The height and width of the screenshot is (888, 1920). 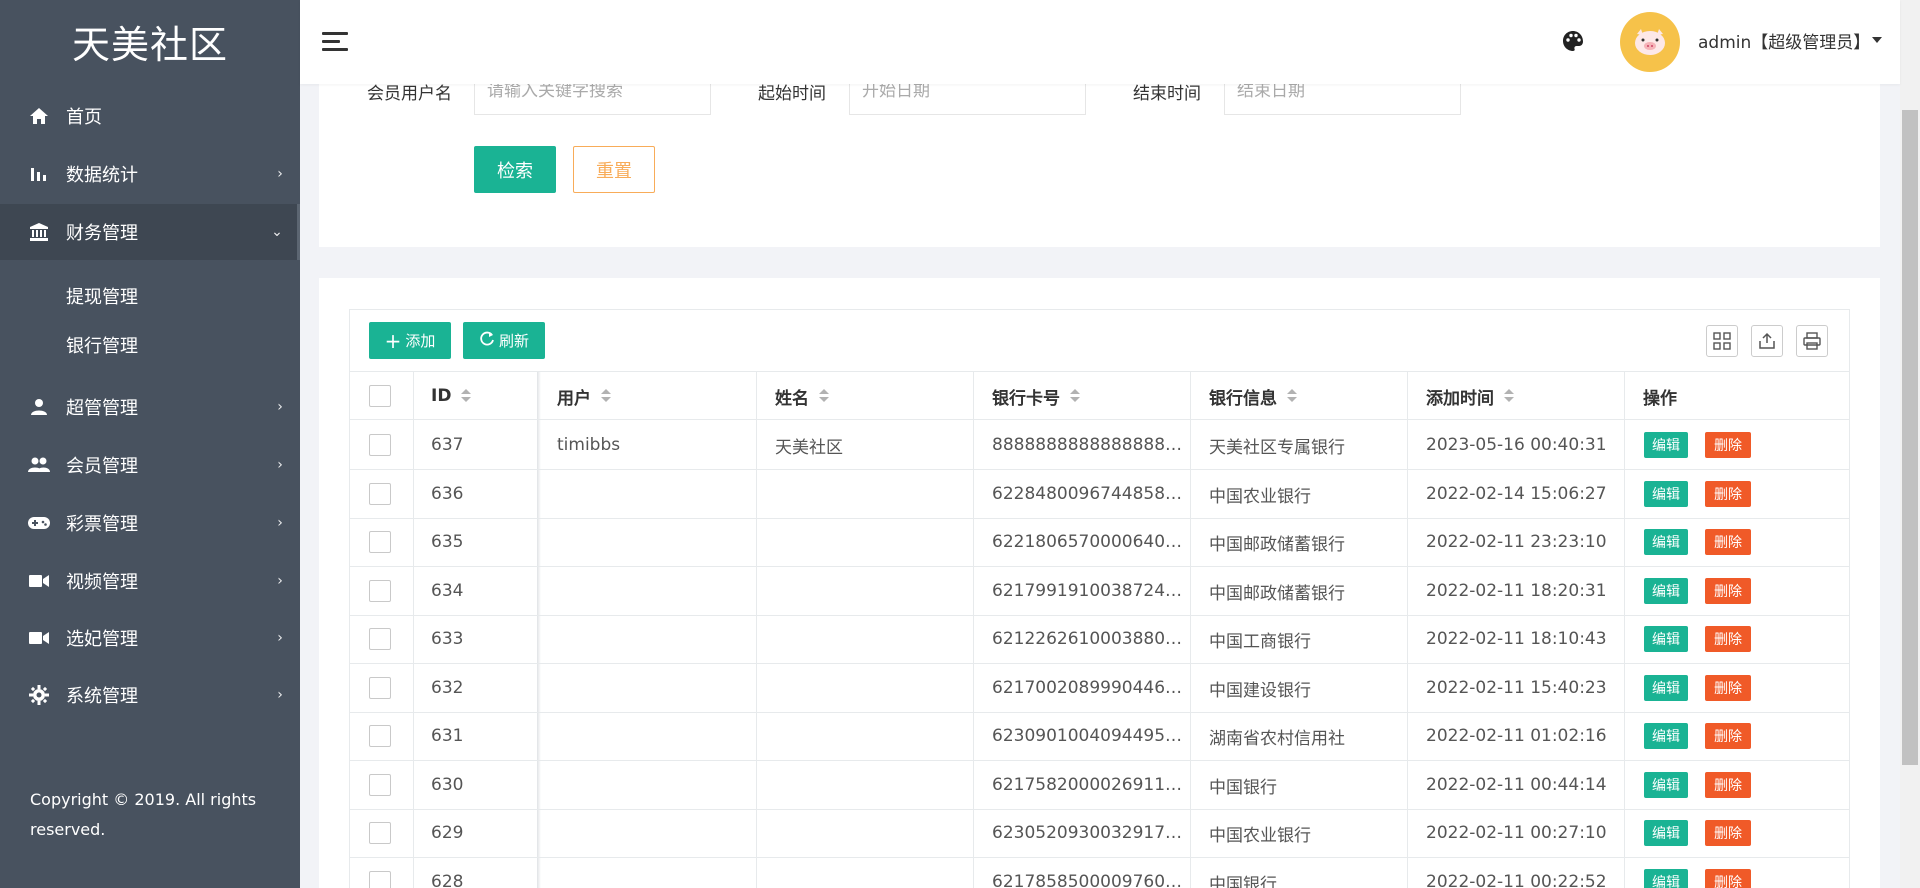 I want to click on sidebar-item-label: 首页, so click(x=84, y=117).